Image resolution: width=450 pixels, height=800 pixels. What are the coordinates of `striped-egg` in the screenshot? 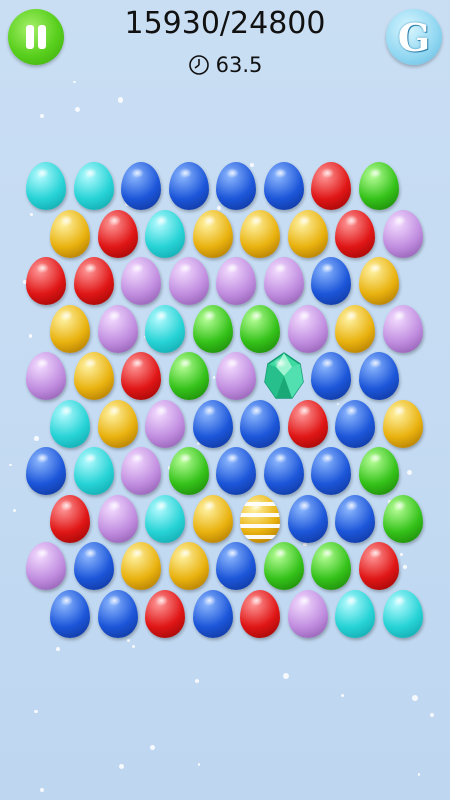 It's located at (260, 518).